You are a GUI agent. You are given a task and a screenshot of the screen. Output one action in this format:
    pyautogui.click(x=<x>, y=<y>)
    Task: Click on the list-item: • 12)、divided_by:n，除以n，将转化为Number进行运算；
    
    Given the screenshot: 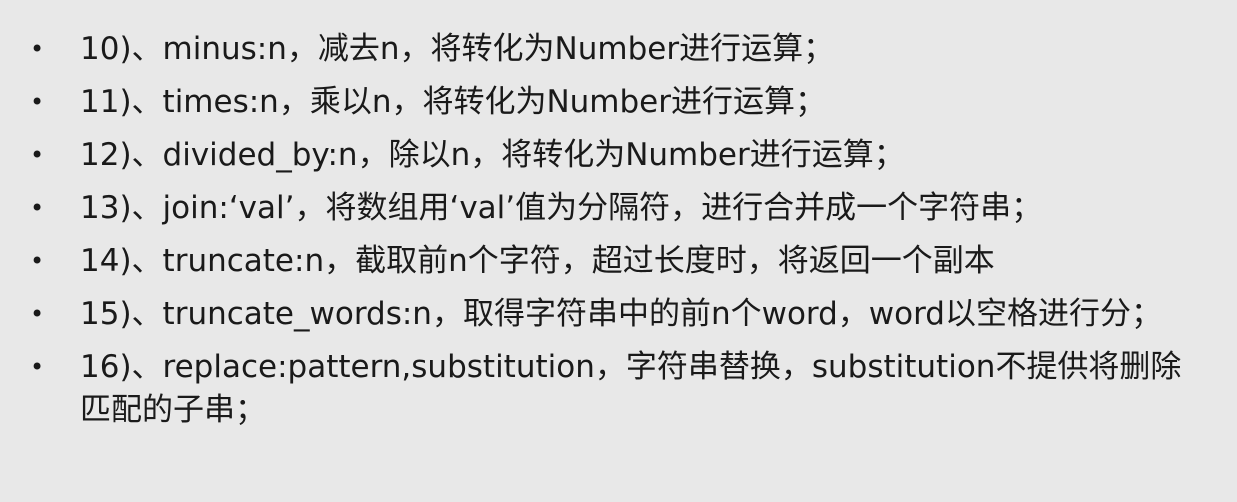 What is the action you would take?
    pyautogui.click(x=618, y=155)
    